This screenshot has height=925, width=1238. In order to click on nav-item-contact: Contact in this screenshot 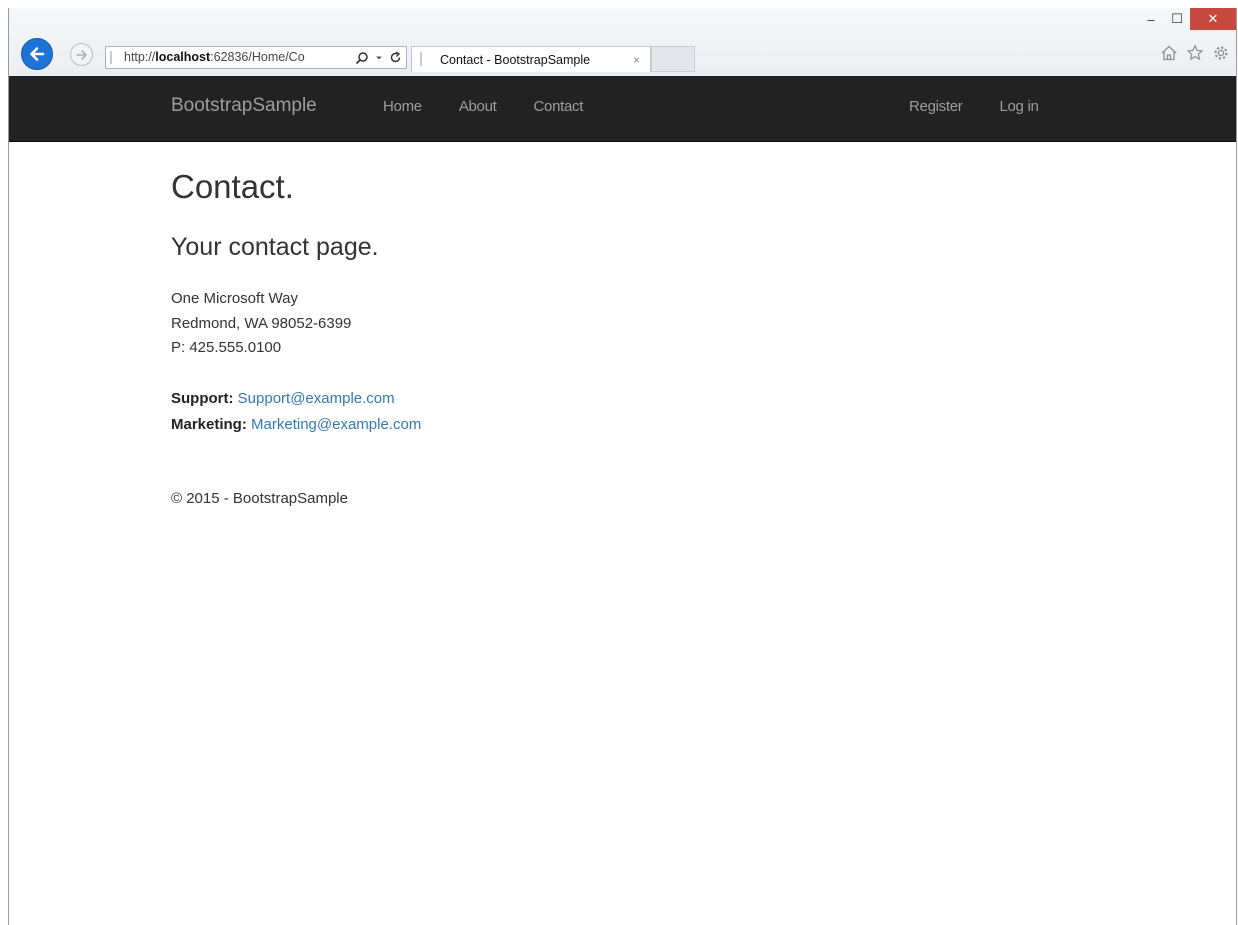, I will do `click(559, 106)`.